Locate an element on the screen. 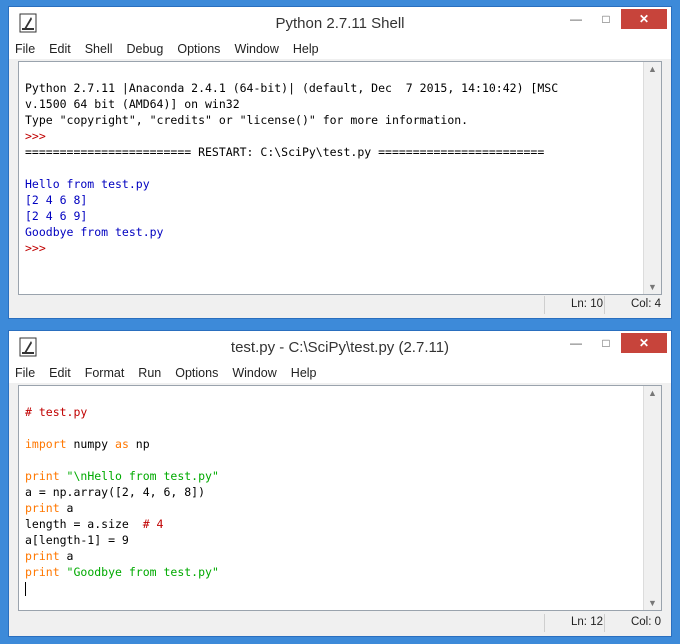  code-comment: # test.py is located at coordinates (56, 412).